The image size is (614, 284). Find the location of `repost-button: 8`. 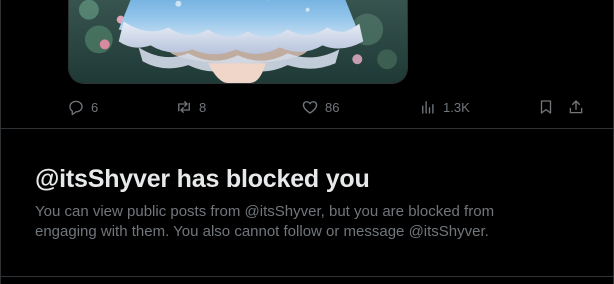

repost-button: 8 is located at coordinates (190, 107).